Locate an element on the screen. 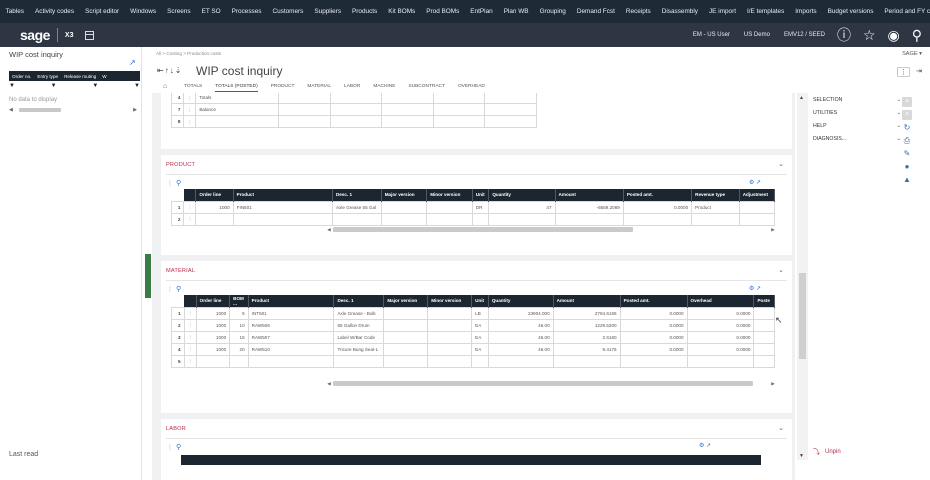  menu-item: EntPlan is located at coordinates (481, 11).